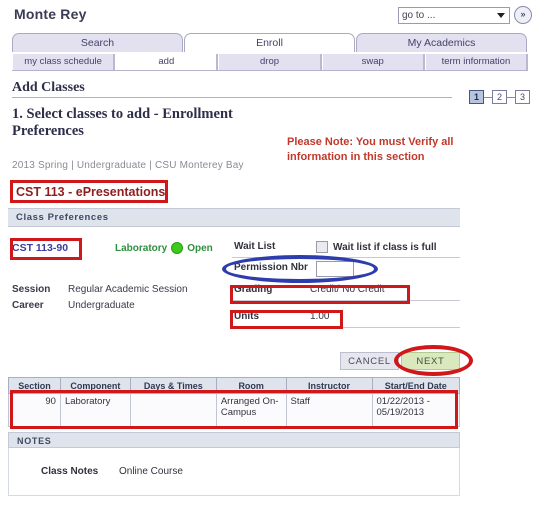  I want to click on next-button: NEXT, so click(430, 361).